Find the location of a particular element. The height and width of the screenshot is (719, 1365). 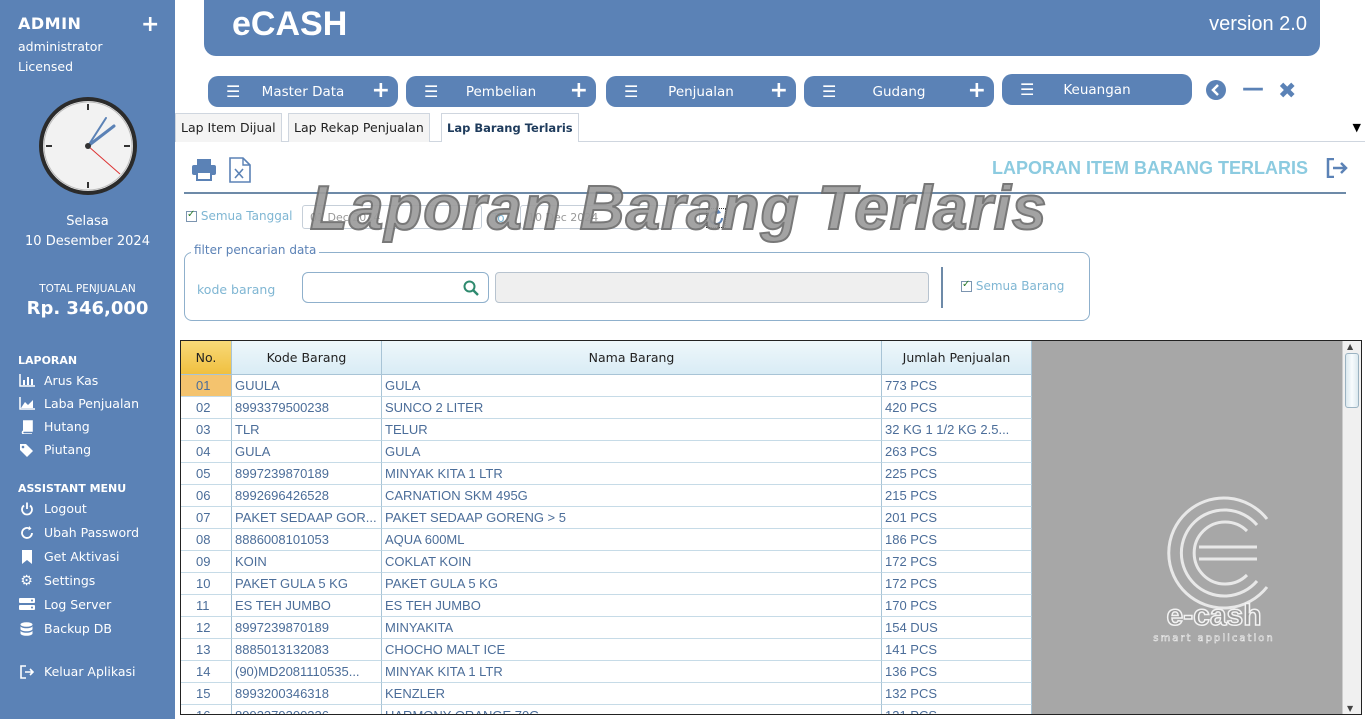

table-row: 05 8997239870189 MINYAK KITA 1 LTR 225 PCS is located at coordinates (606, 474).